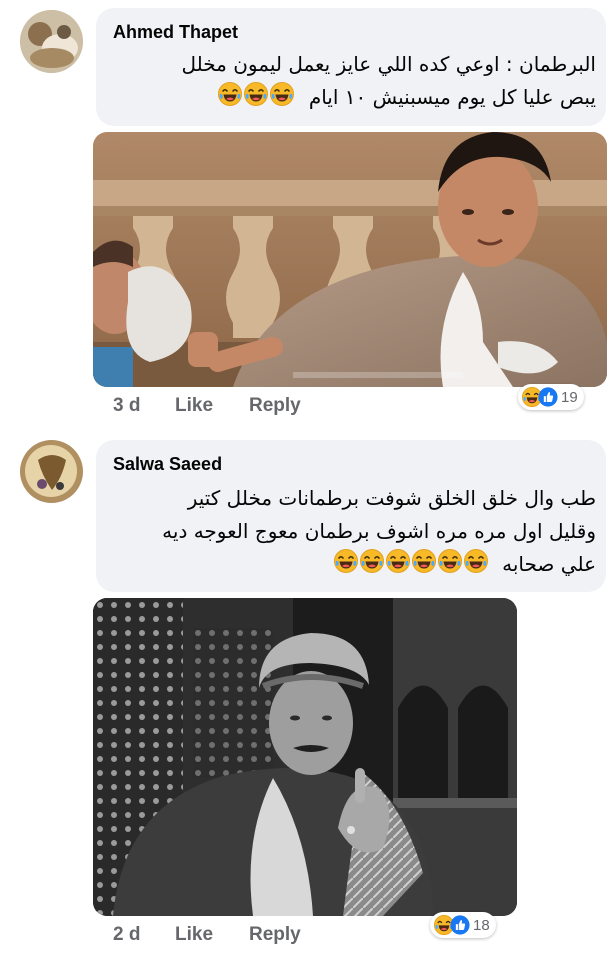 The image size is (614, 960). Describe the element at coordinates (126, 406) in the screenshot. I see `comment-time: 3 d` at that location.